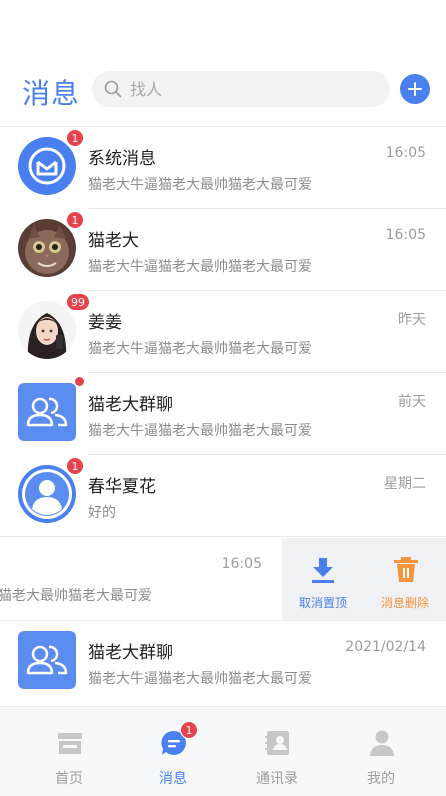  Describe the element at coordinates (47, 494) in the screenshot. I see `user-icon` at that location.